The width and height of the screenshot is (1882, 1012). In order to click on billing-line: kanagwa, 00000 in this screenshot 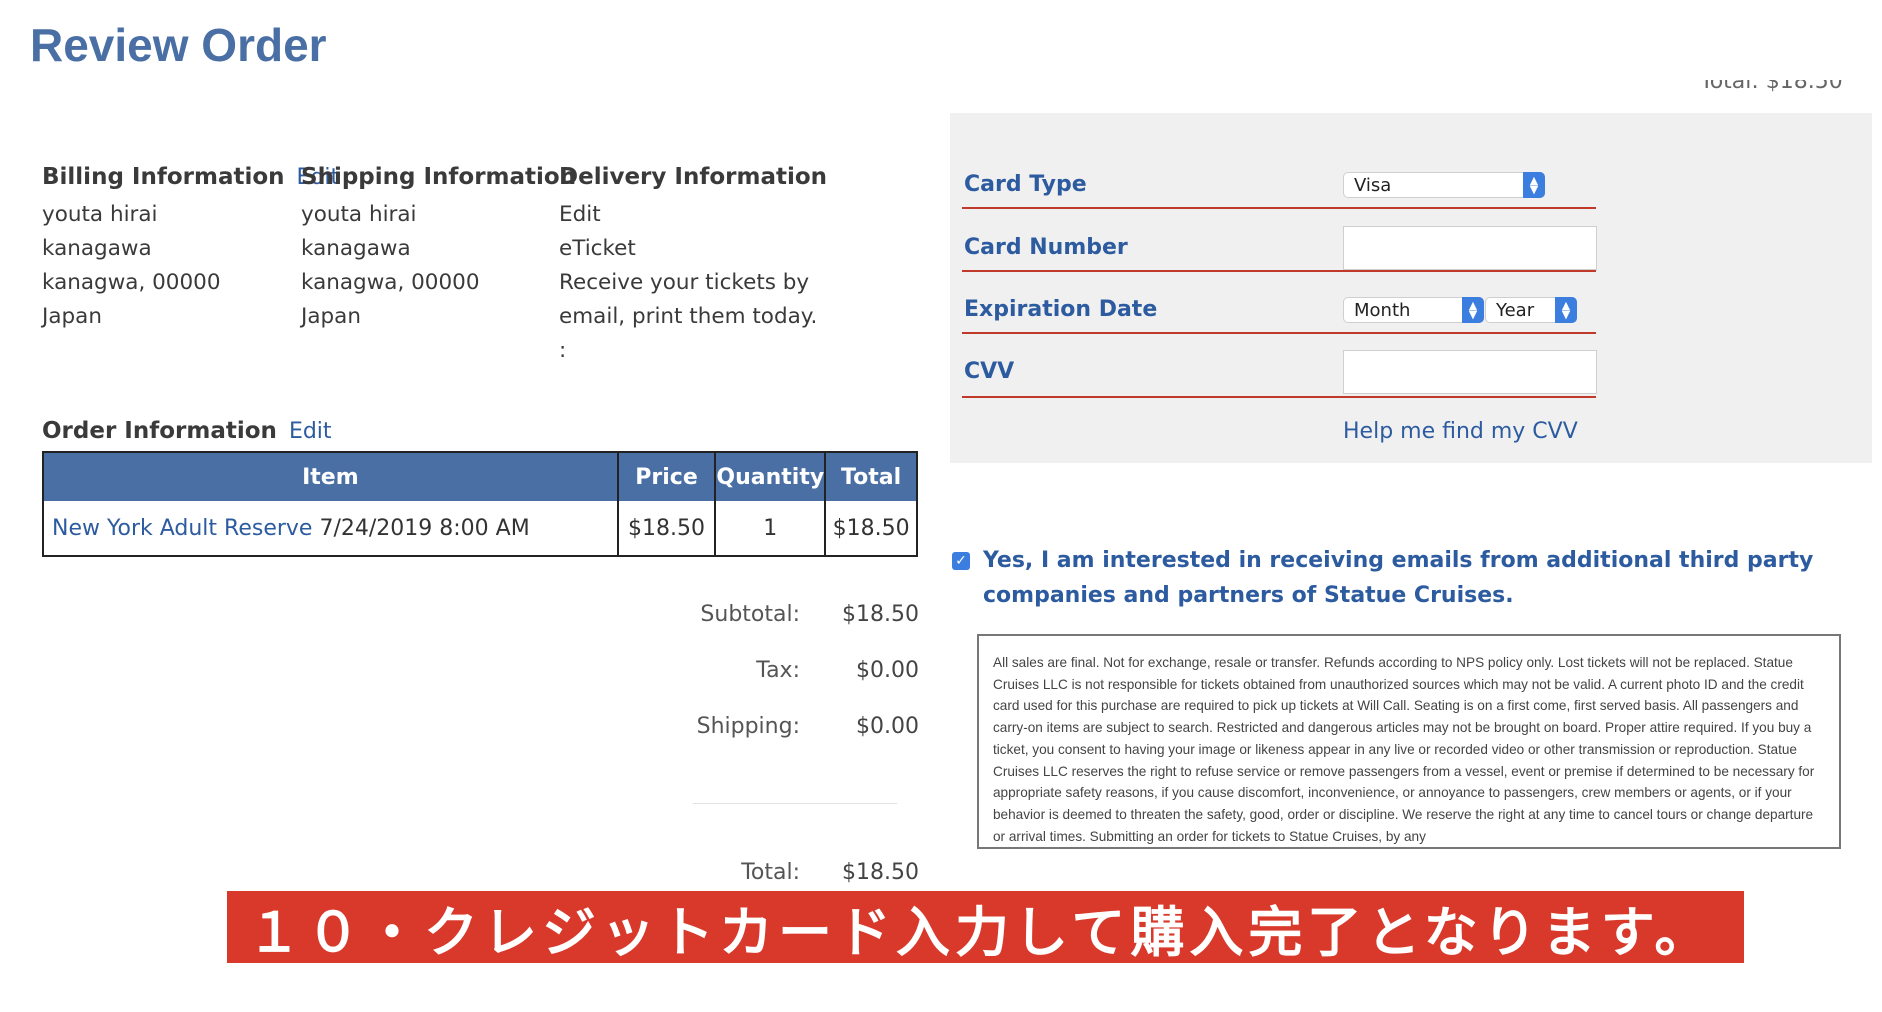, I will do `click(131, 282)`.